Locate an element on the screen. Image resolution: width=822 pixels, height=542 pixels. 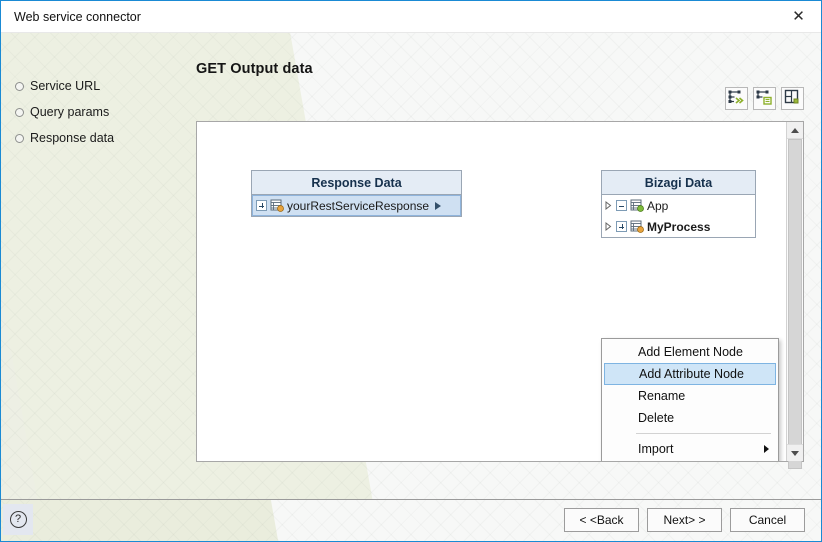
xml-schema-icon is located at coordinates (277, 205).